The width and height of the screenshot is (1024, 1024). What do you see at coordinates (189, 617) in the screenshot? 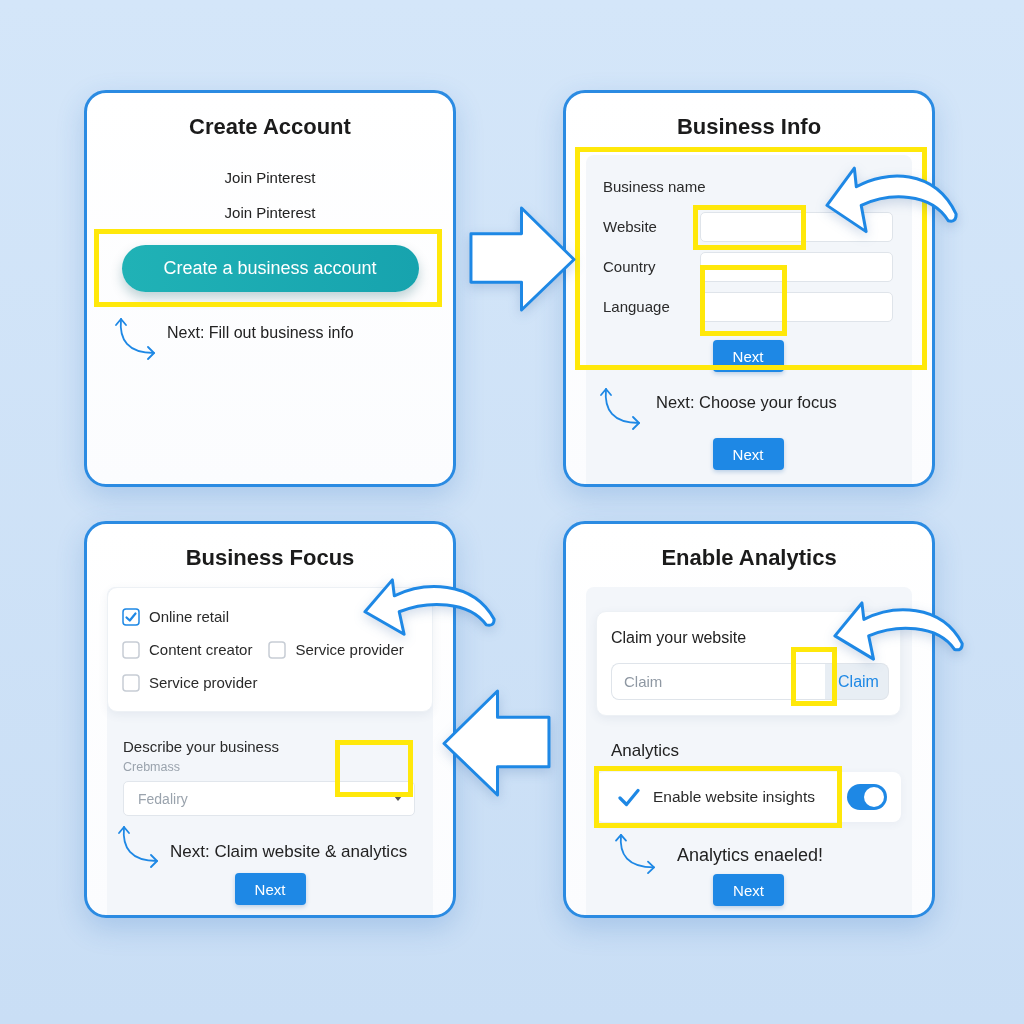
I see `option-label: Online retail` at bounding box center [189, 617].